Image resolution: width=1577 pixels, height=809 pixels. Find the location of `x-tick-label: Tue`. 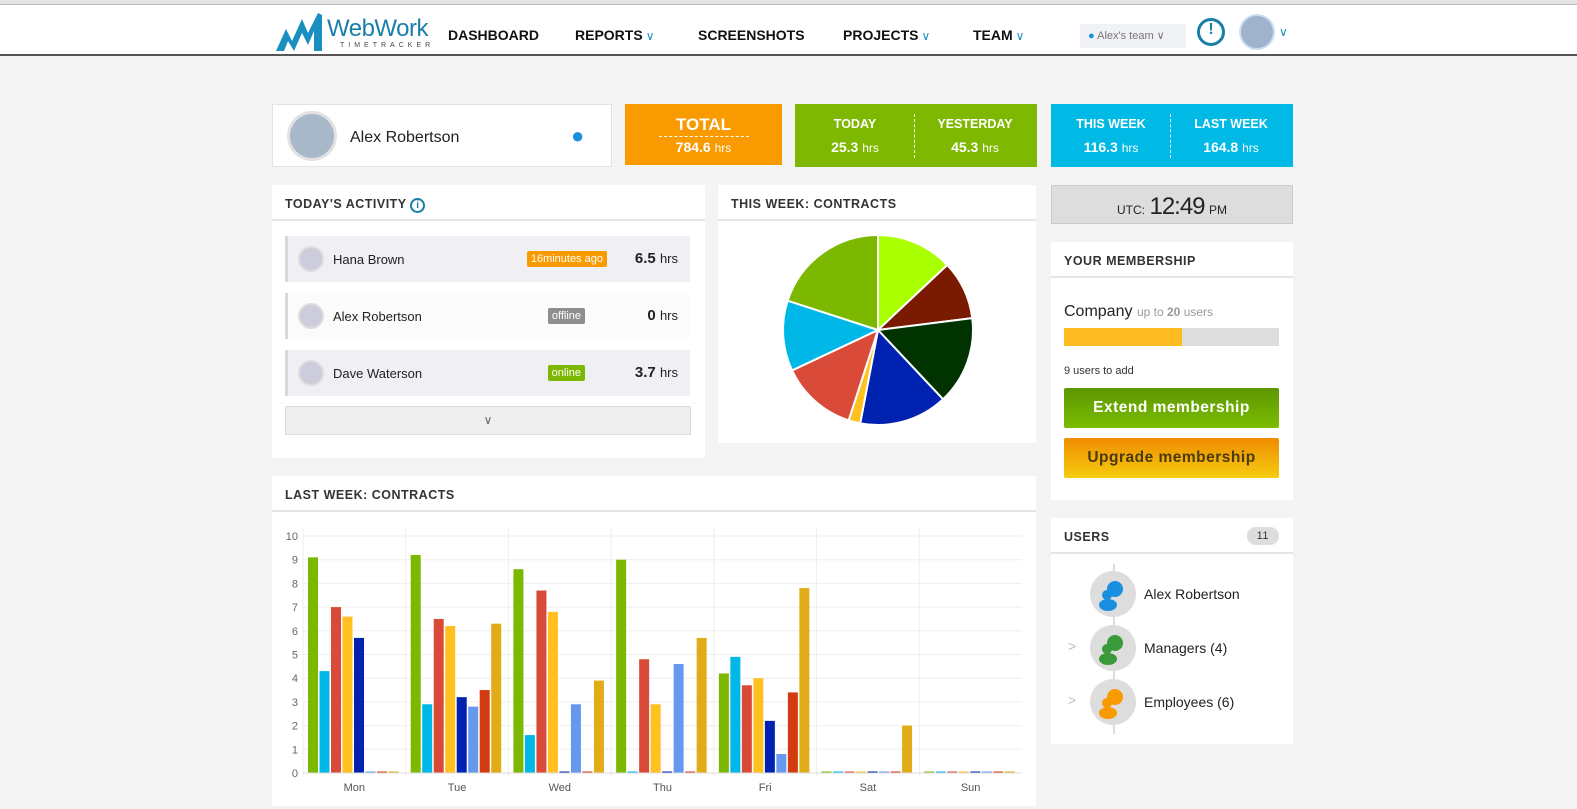

x-tick-label: Tue is located at coordinates (457, 788).